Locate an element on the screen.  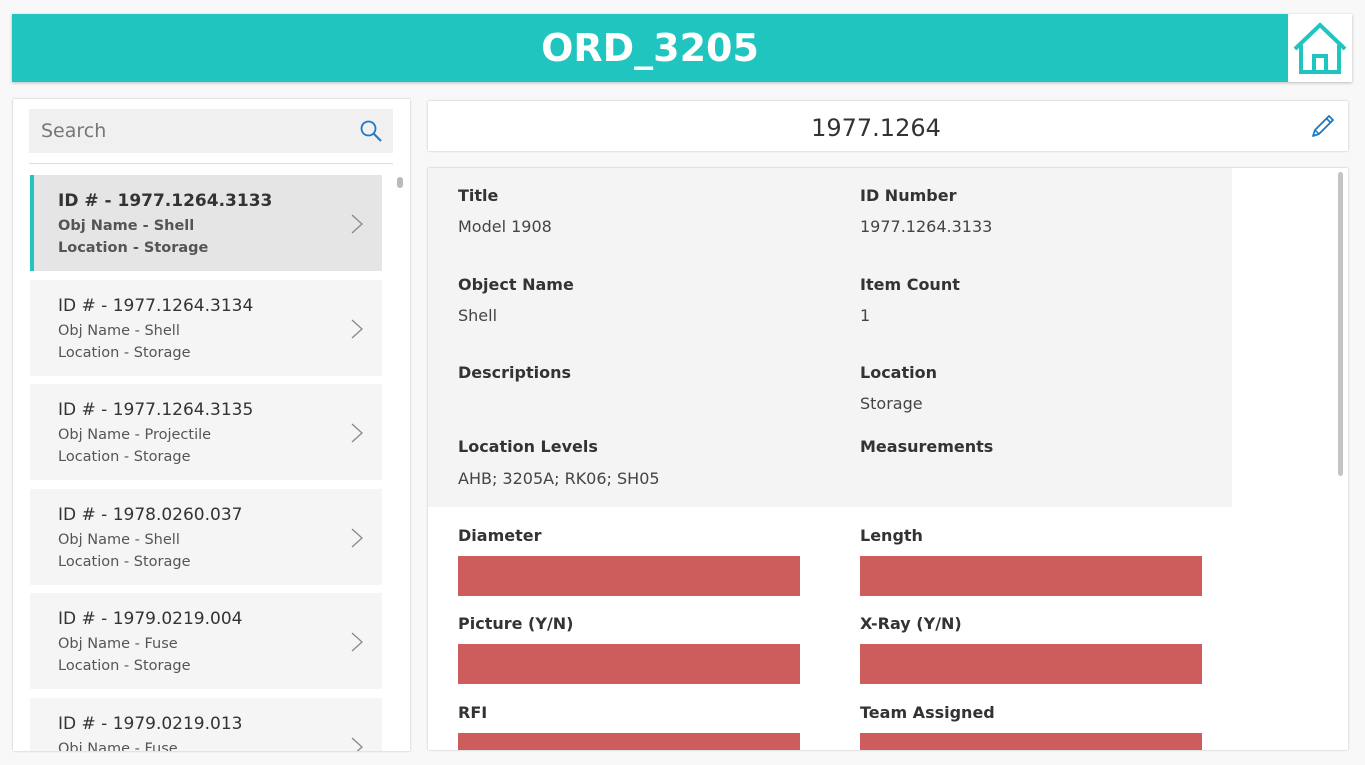
list-item-id: ID # - 1979.0219.013 is located at coordinates (150, 723).